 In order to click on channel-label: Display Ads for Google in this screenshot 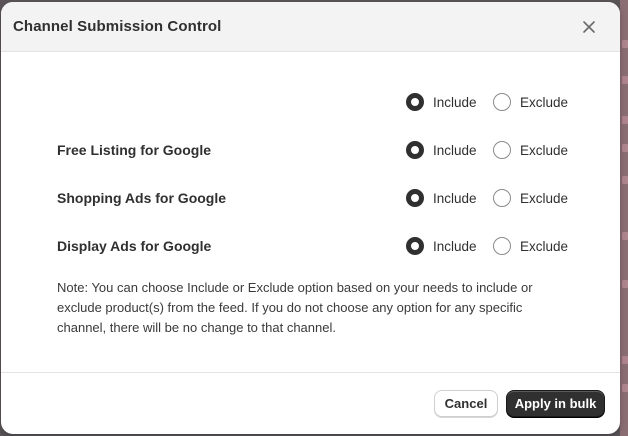, I will do `click(134, 246)`.